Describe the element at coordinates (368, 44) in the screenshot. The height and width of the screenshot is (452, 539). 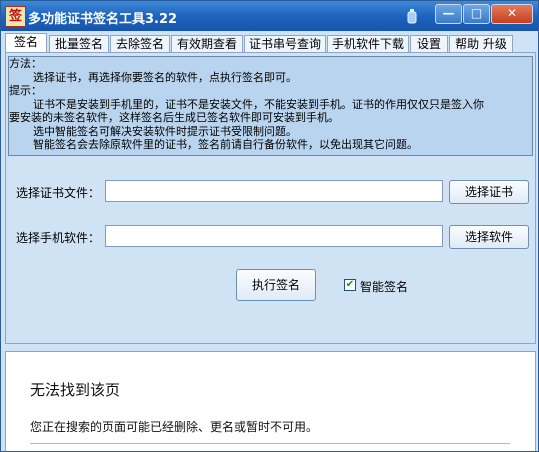
I see `tab-software-download: 手机软件下载` at that location.